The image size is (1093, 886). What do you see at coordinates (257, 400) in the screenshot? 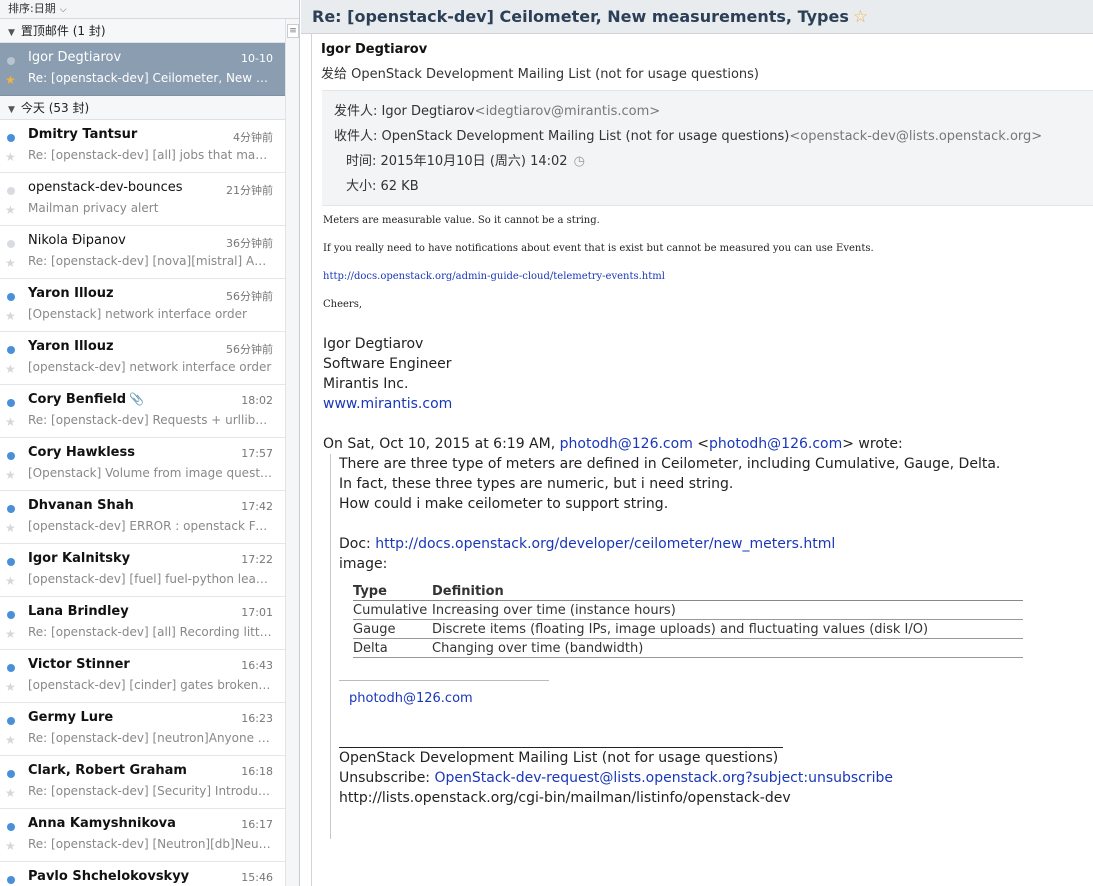
I see `mail-time: 18:02` at bounding box center [257, 400].